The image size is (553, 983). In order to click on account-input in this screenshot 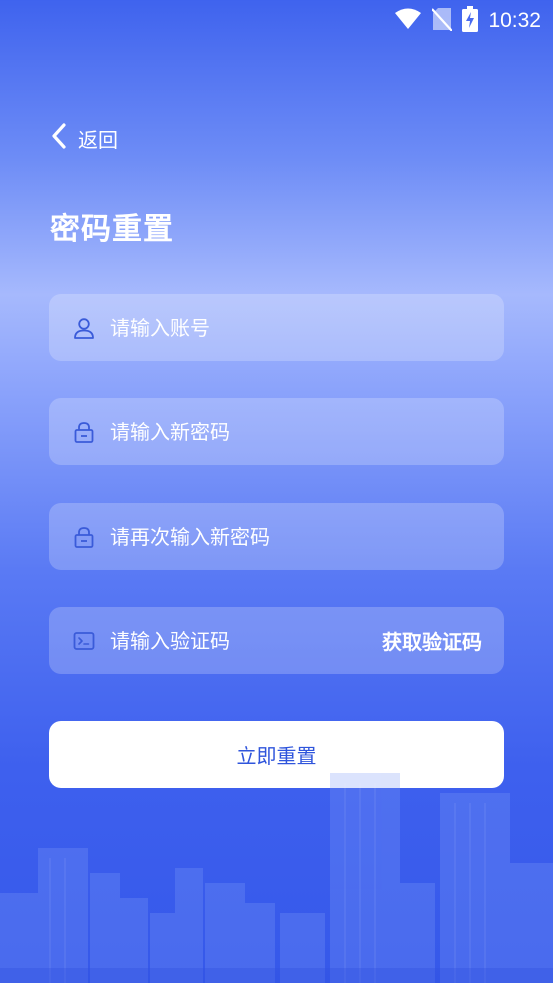, I will do `click(295, 327)`.